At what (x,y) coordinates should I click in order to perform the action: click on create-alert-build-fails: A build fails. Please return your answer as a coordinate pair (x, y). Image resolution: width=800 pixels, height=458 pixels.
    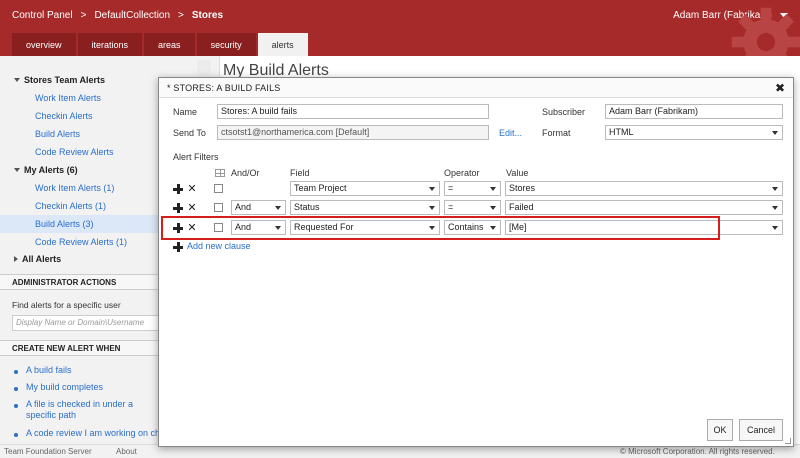
    Looking at the image, I should click on (93, 370).